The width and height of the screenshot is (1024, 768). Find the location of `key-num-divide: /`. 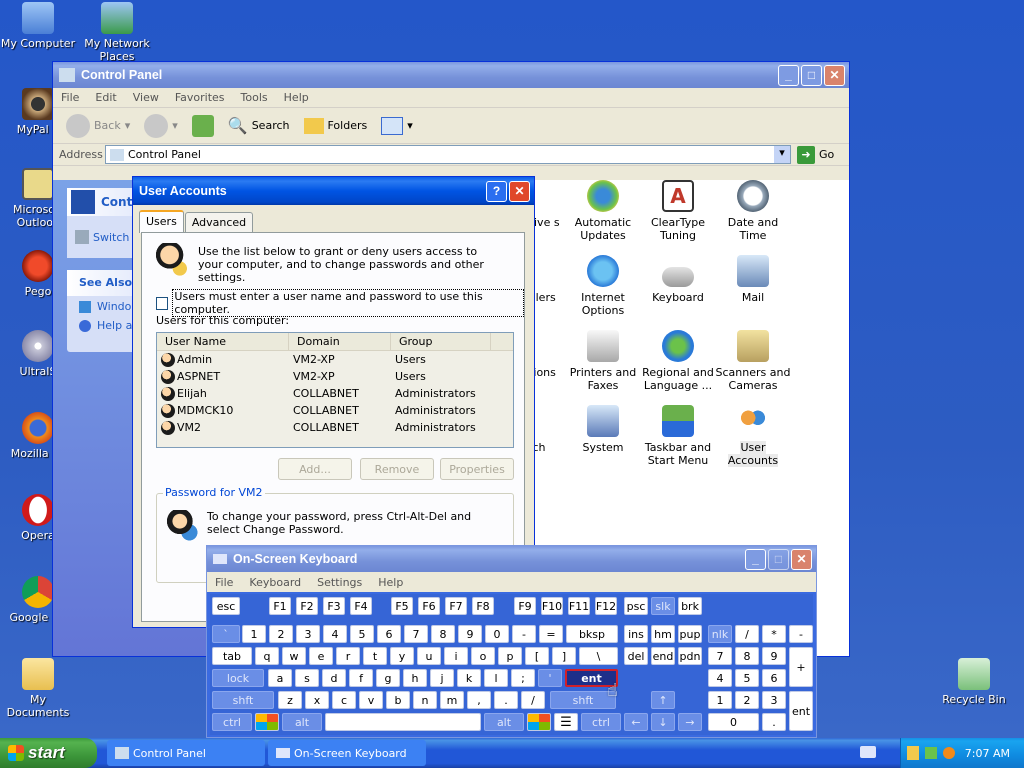

key-num-divide: / is located at coordinates (747, 634).